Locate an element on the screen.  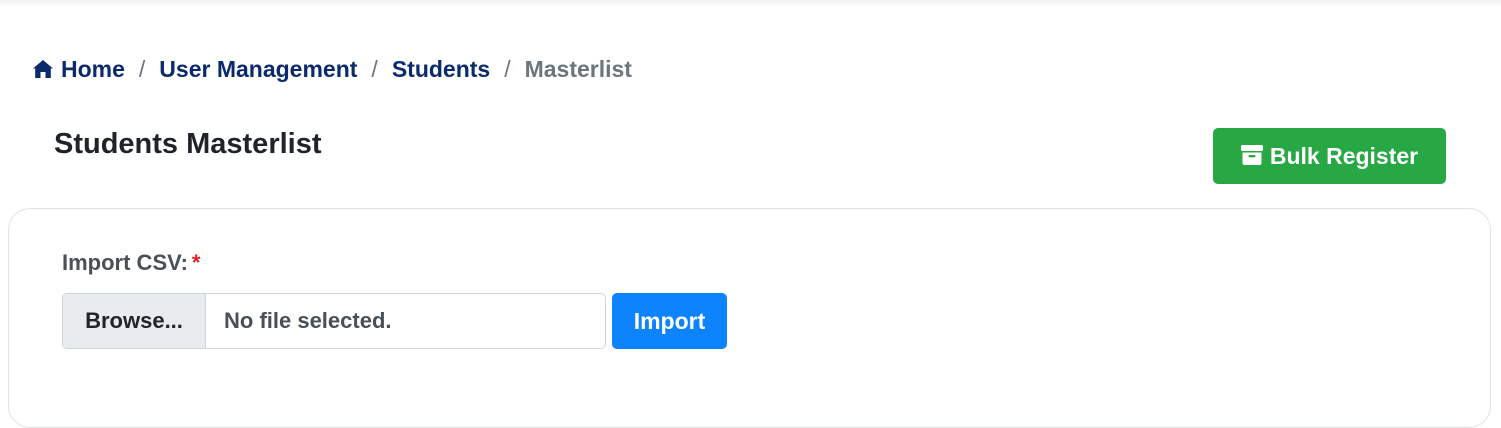
breadcrumb-link-user-management: User Management is located at coordinates (258, 69).